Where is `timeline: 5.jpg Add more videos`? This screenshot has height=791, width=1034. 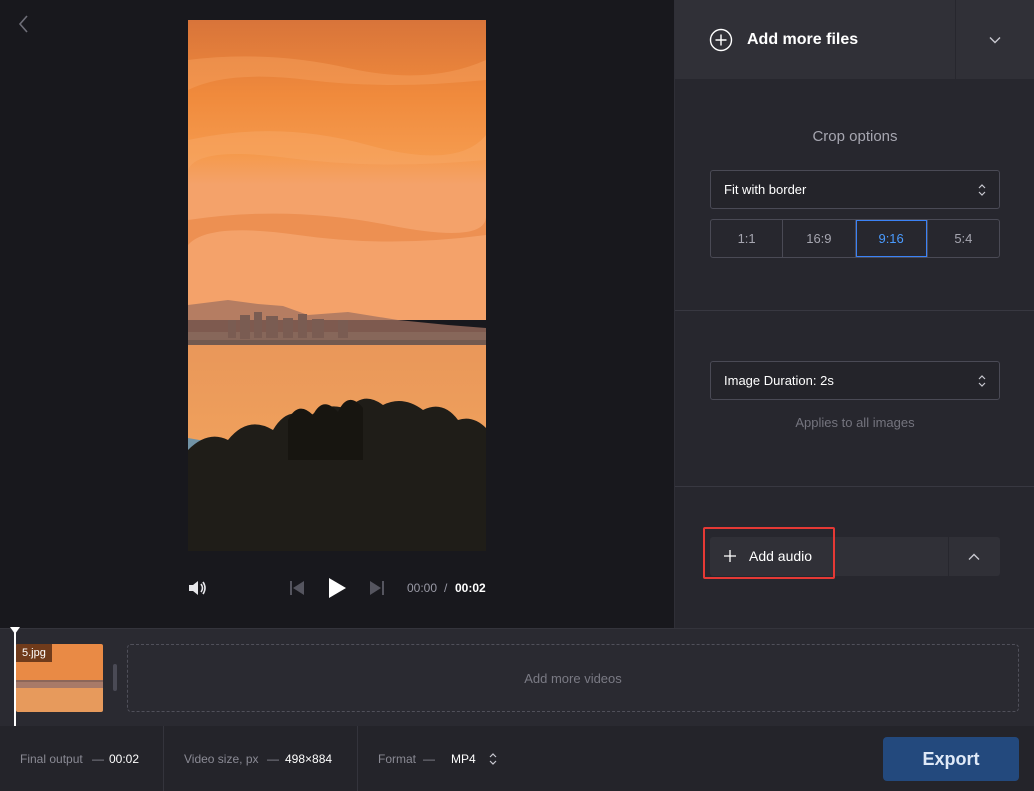
timeline: 5.jpg Add more videos is located at coordinates (517, 677).